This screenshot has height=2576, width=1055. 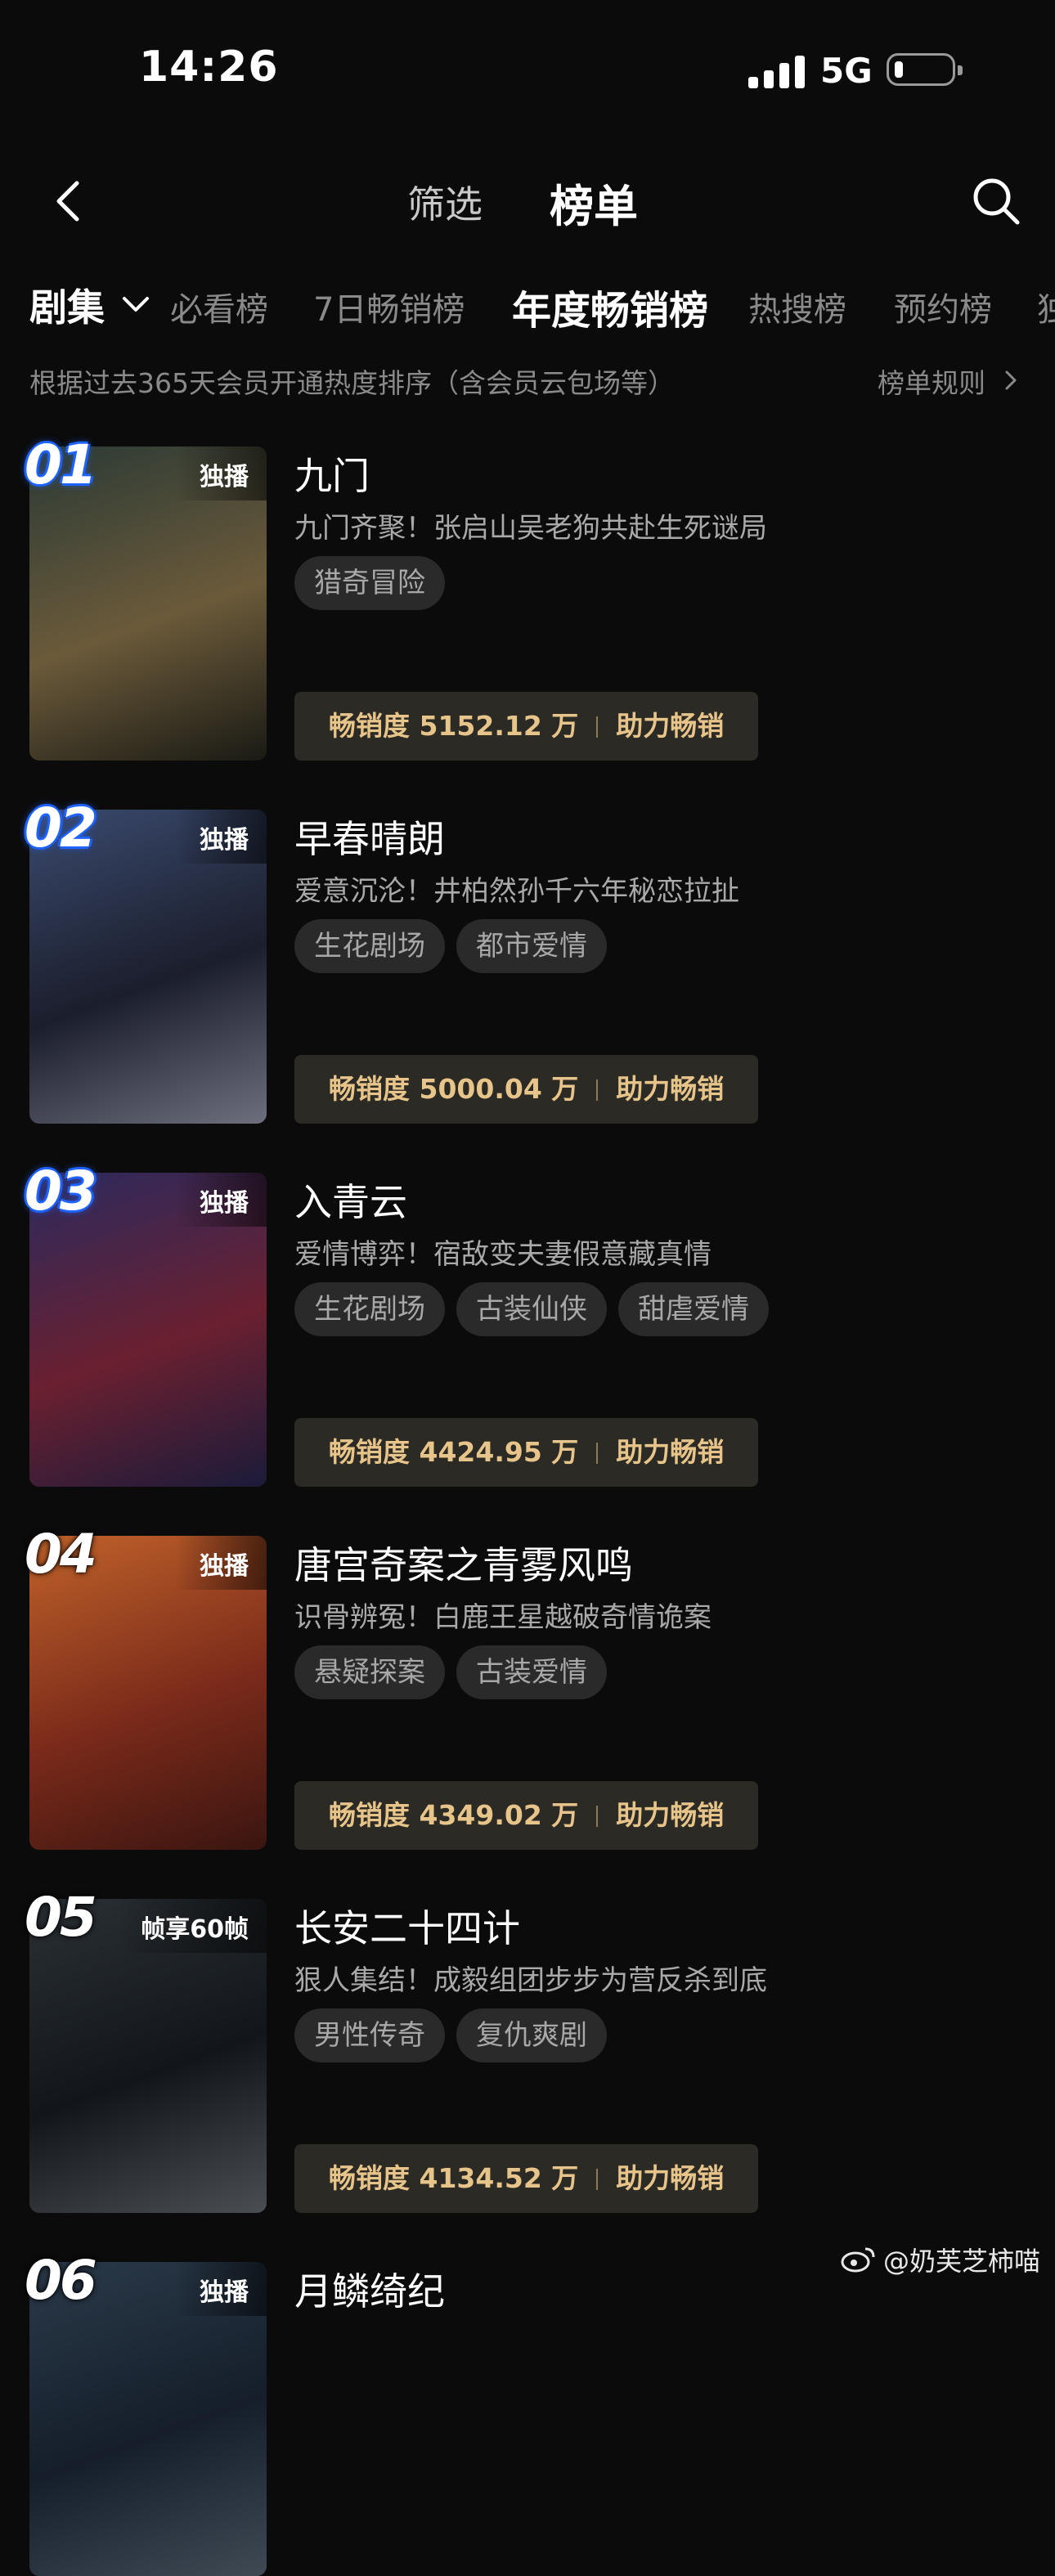 I want to click on tag-list: 悬疑探案 古装爱情, so click(x=450, y=1672).